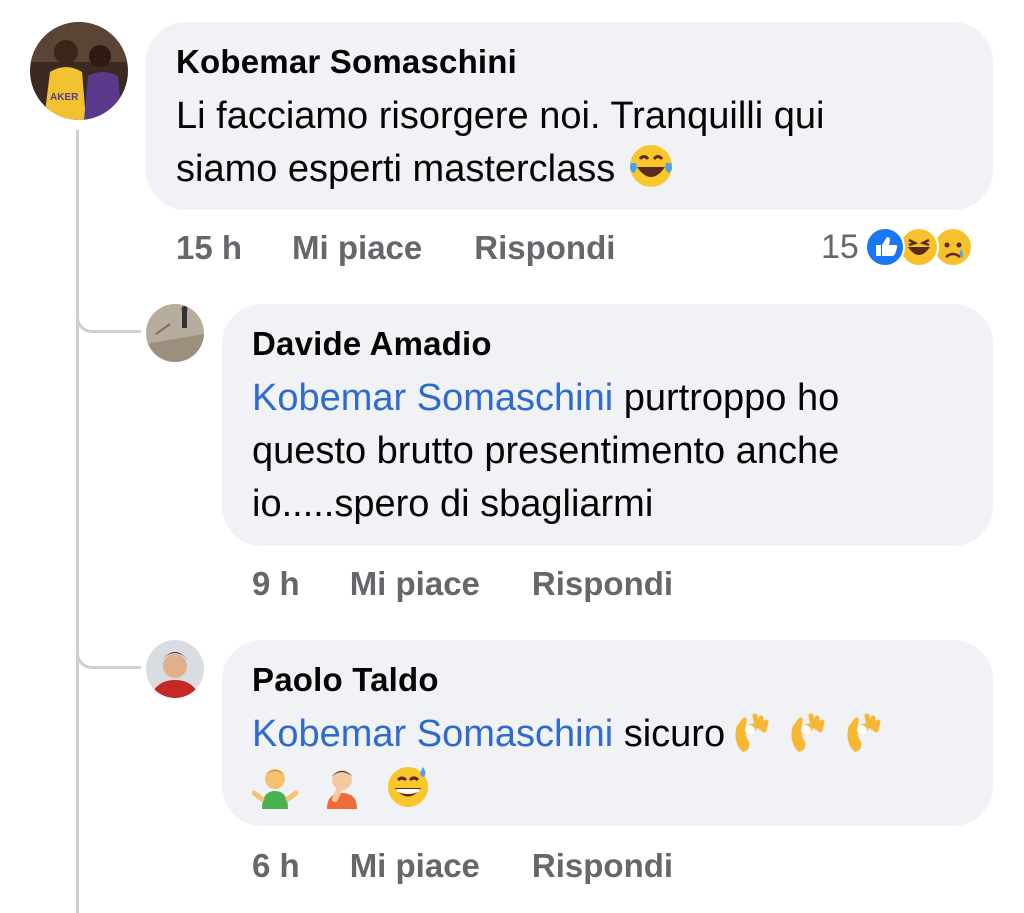 Image resolution: width=1024 pixels, height=913 pixels. I want to click on reply-text-line: Kobemar Somaschini sicuro, so click(622, 734).